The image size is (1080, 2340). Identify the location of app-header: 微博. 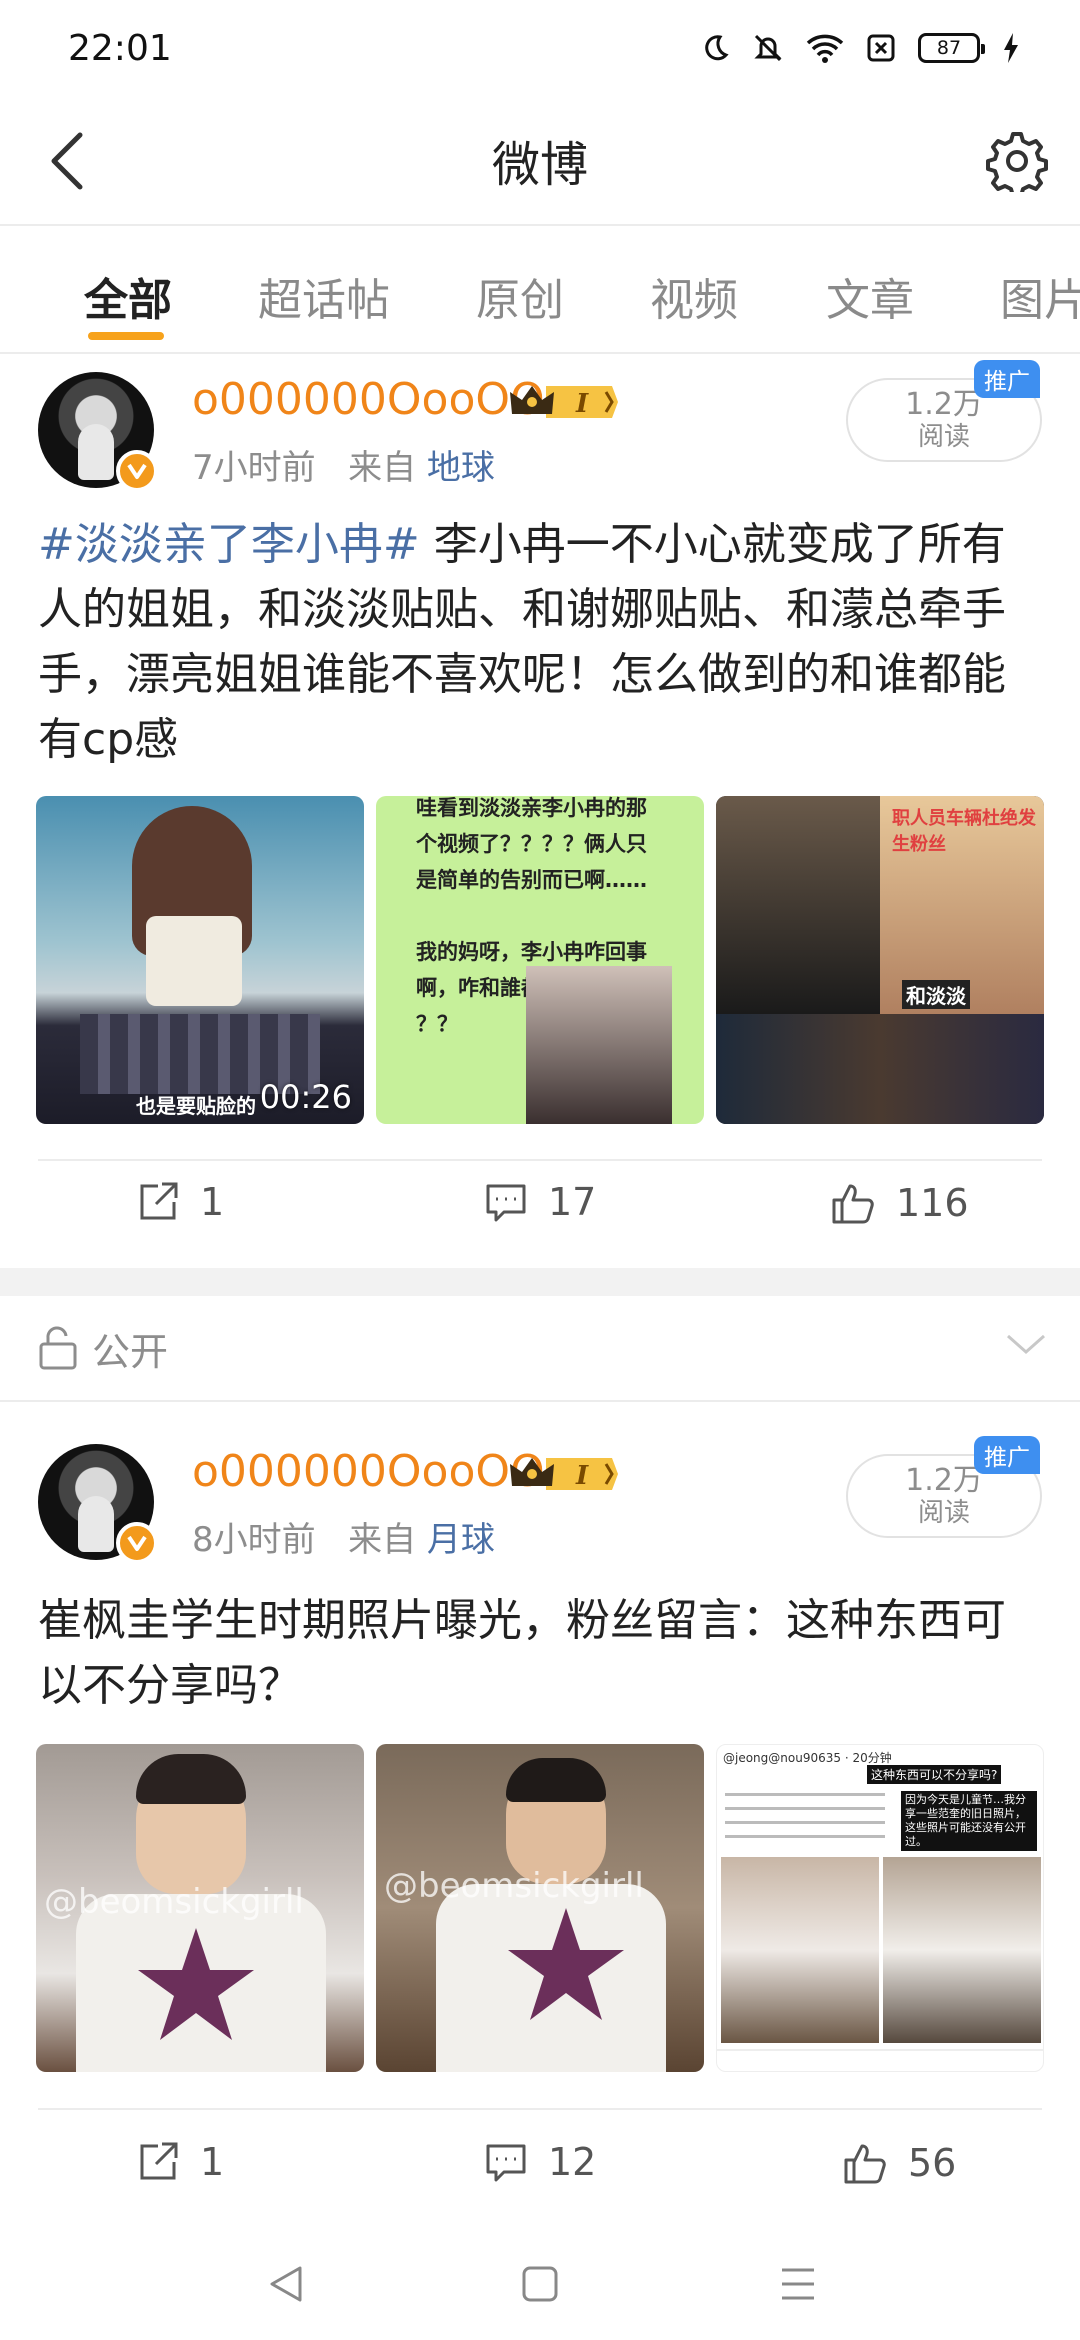
(540, 161).